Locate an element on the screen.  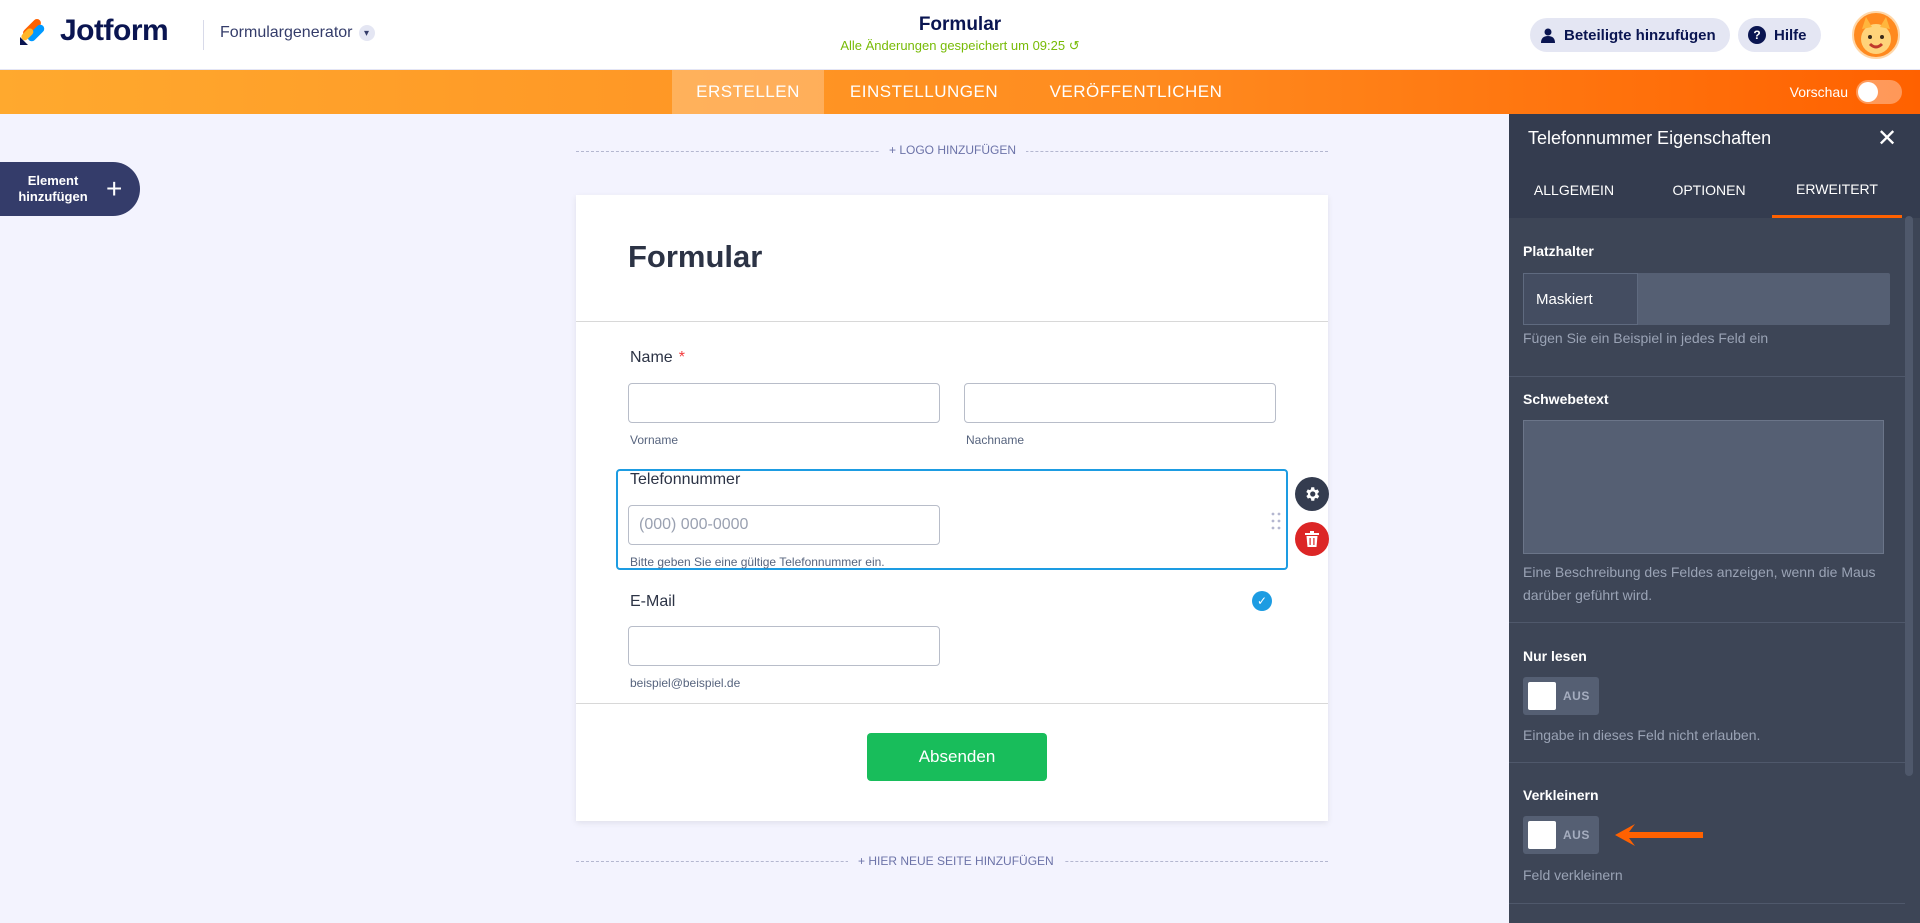
invite-collaborators-button: Beteiligte hinzufügen is located at coordinates (1630, 35).